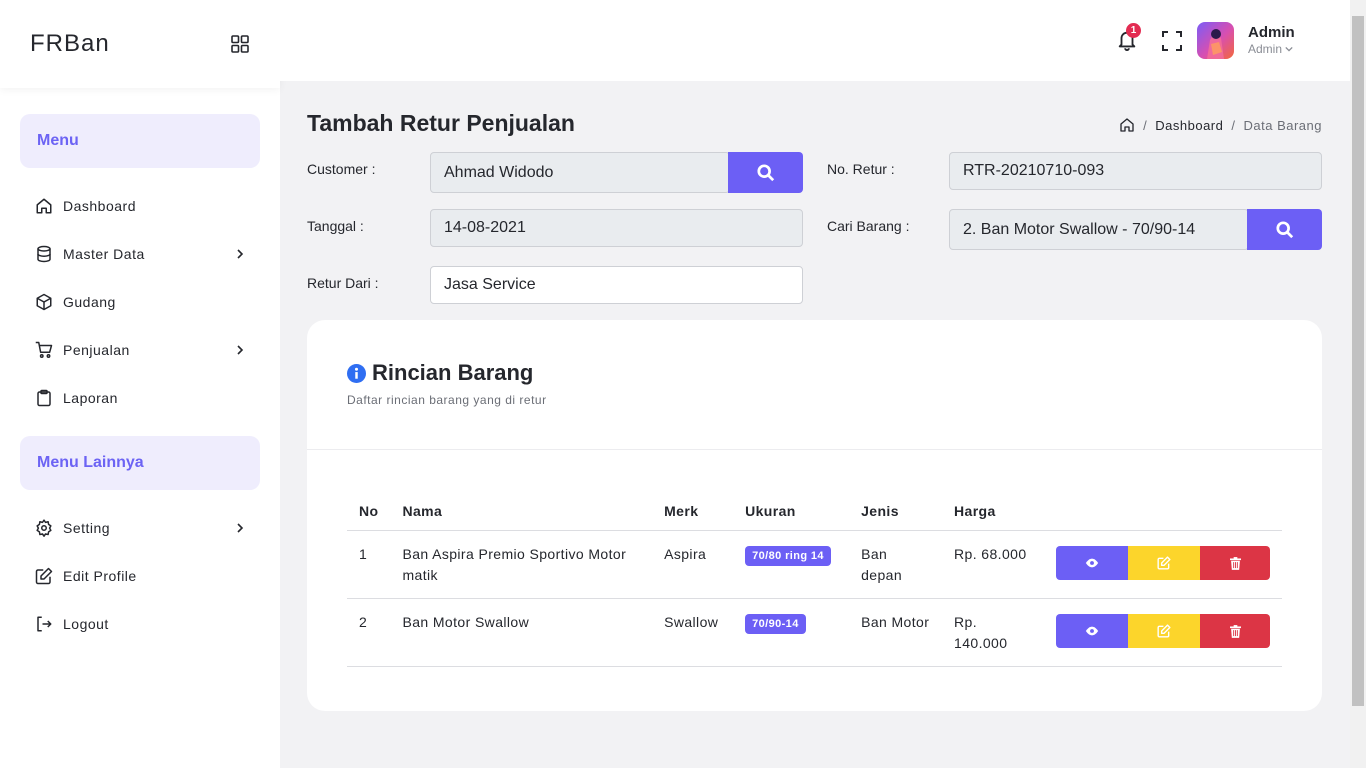  I want to click on sidebar-item-label: Gudang, so click(89, 302).